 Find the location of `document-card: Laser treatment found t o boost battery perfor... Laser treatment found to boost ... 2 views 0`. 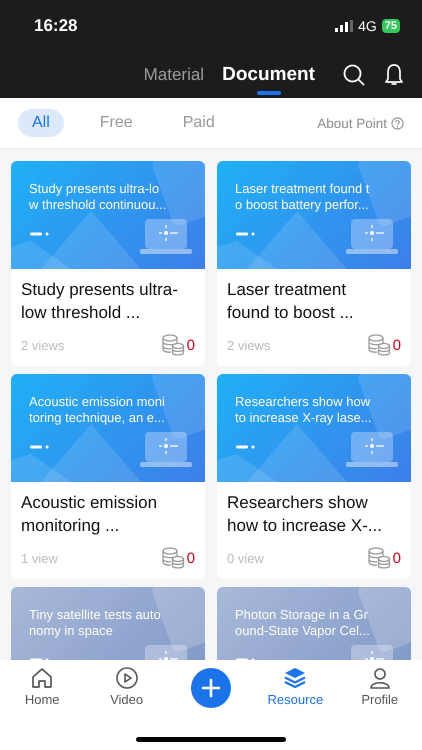

document-card: Laser treatment found t o boost battery perfor... Laser treatment found to boost ... 2 views 0 is located at coordinates (314, 263).